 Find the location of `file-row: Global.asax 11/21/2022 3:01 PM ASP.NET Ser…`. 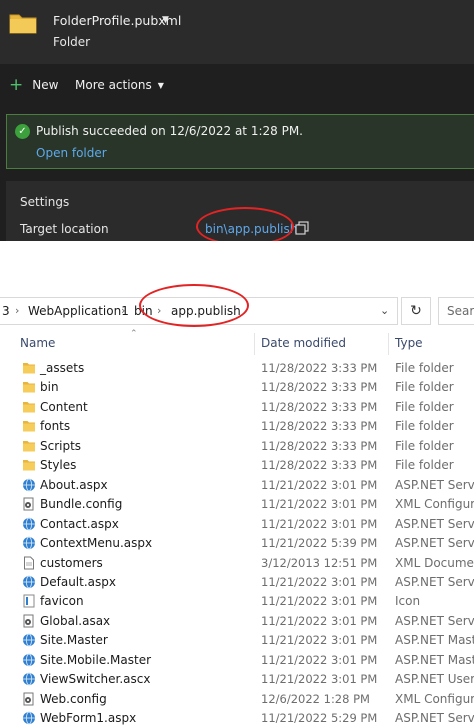

file-row: Global.asax 11/21/2022 3:01 PM ASP.NET Ser… is located at coordinates (237, 621).